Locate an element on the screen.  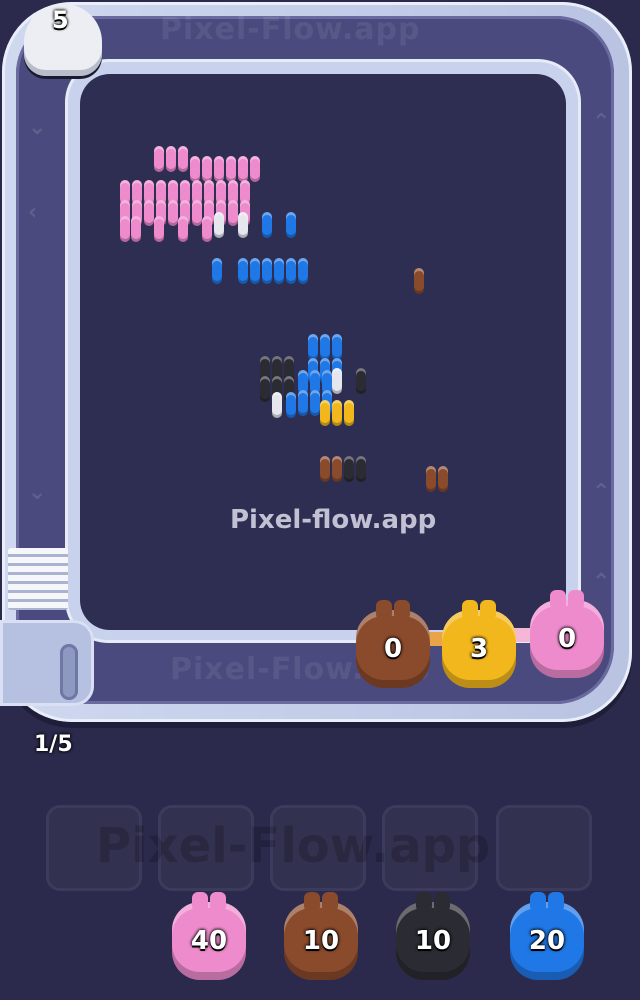
conveyor-progress: 1/5 is located at coordinates (53, 744).